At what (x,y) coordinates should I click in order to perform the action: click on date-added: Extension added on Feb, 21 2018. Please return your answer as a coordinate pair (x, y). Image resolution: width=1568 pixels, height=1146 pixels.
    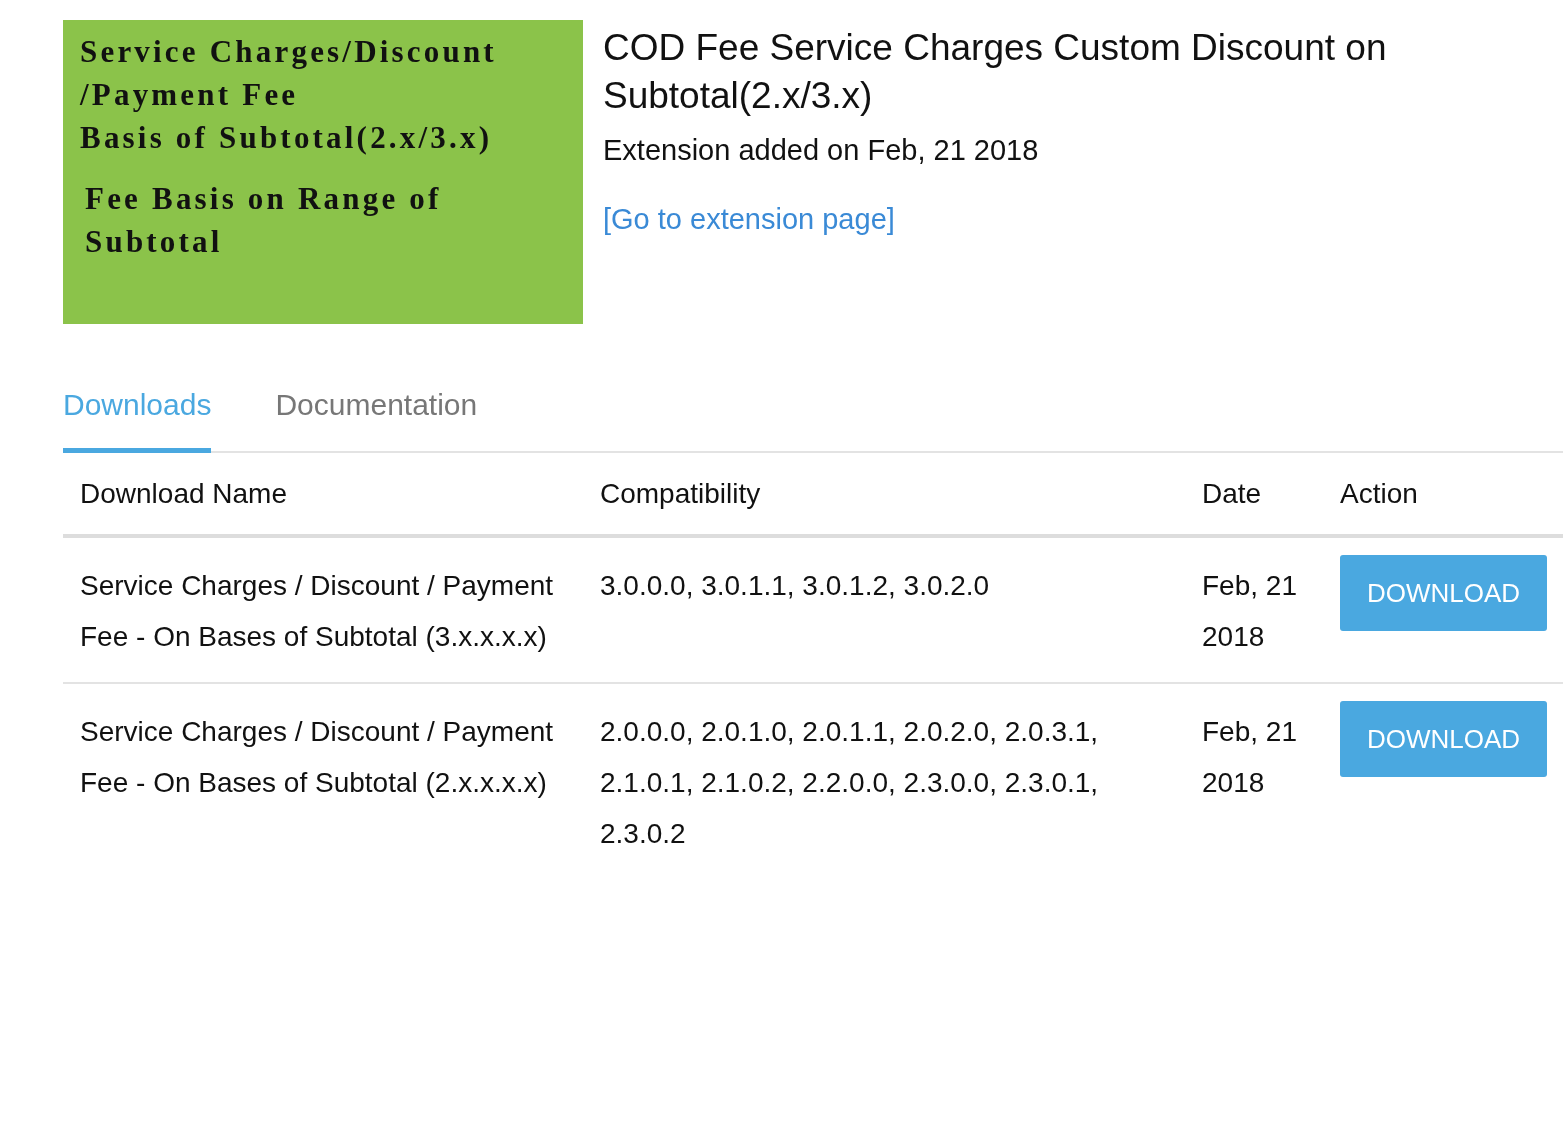
    Looking at the image, I should click on (821, 150).